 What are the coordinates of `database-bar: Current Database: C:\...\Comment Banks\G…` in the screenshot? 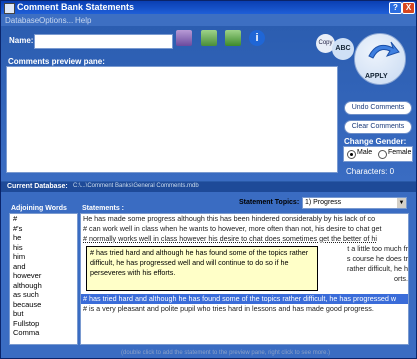 It's located at (208, 187).